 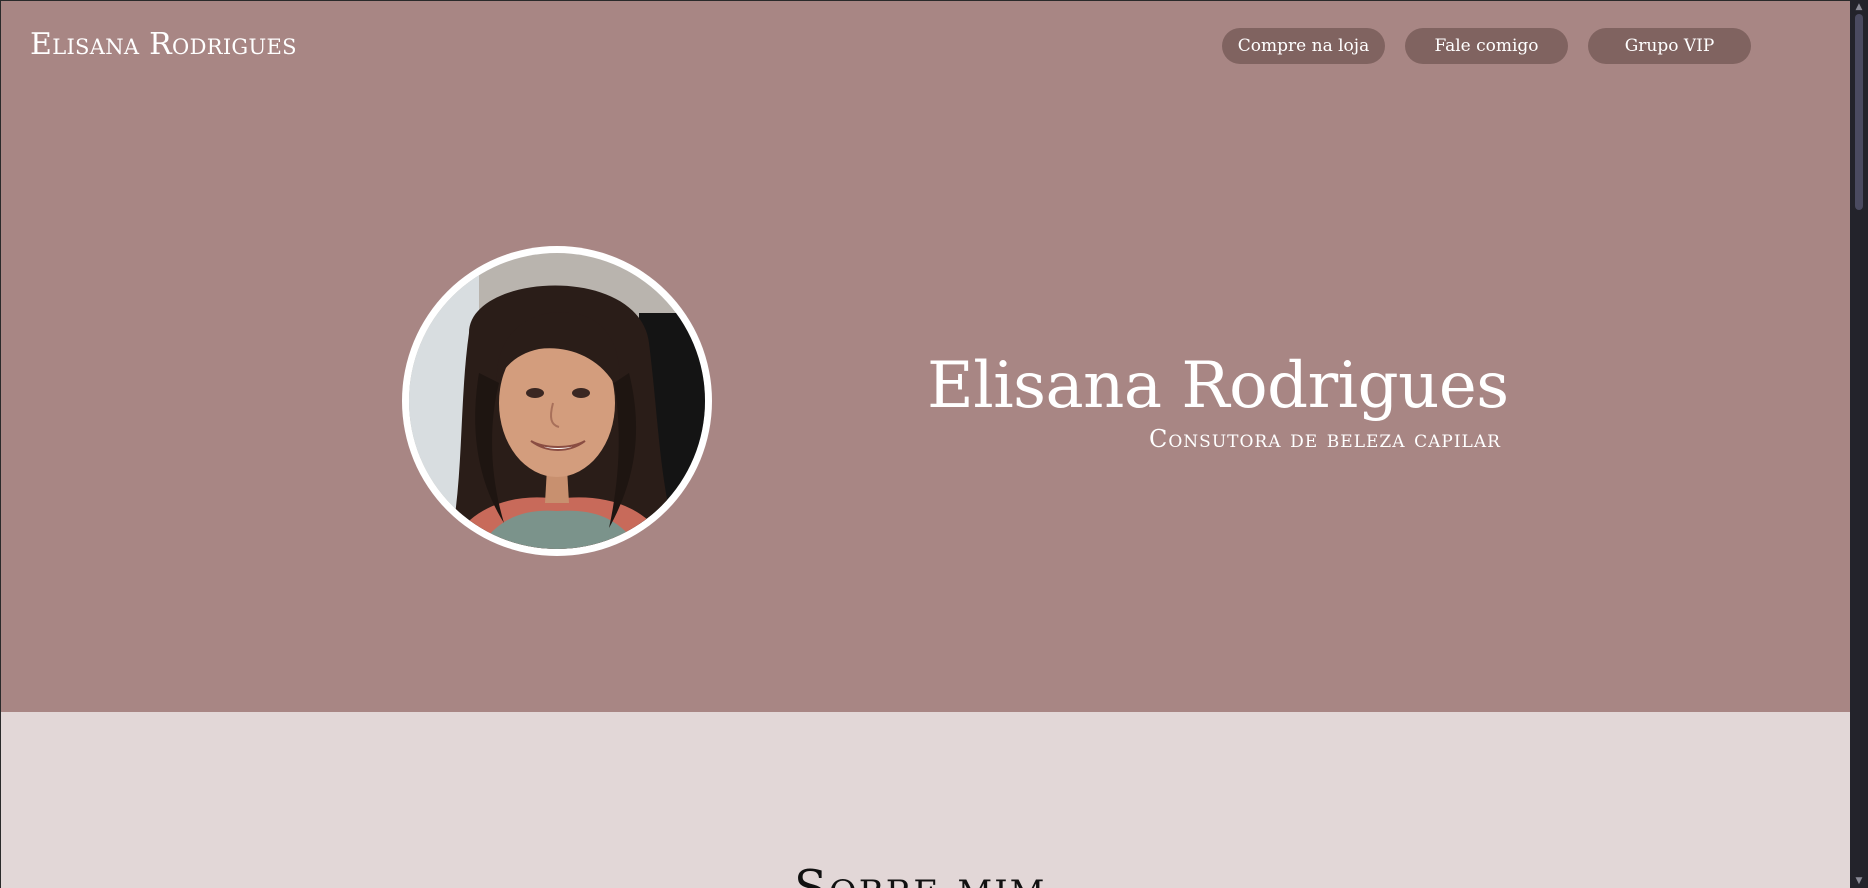 I want to click on hero-subtitle: Consutora de beleza capilar, so click(x=1325, y=439).